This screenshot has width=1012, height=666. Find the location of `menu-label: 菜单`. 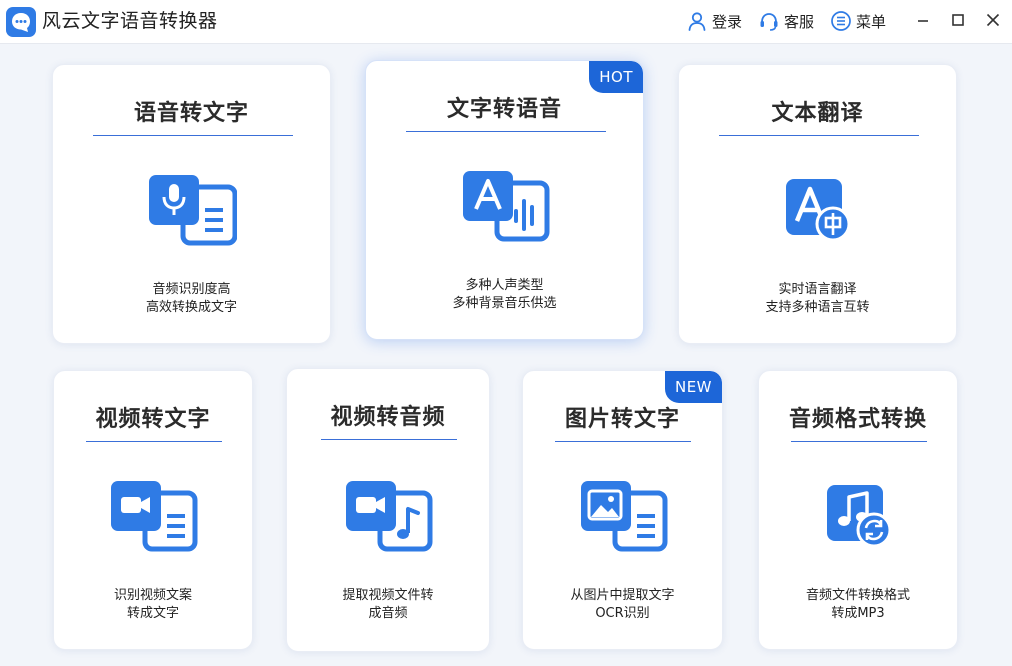

menu-label: 菜单 is located at coordinates (871, 21).